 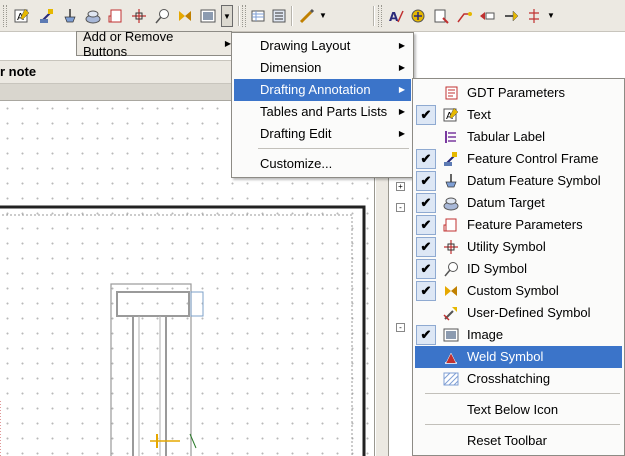 I want to click on menu-item-label: Tabular Label, so click(x=506, y=136).